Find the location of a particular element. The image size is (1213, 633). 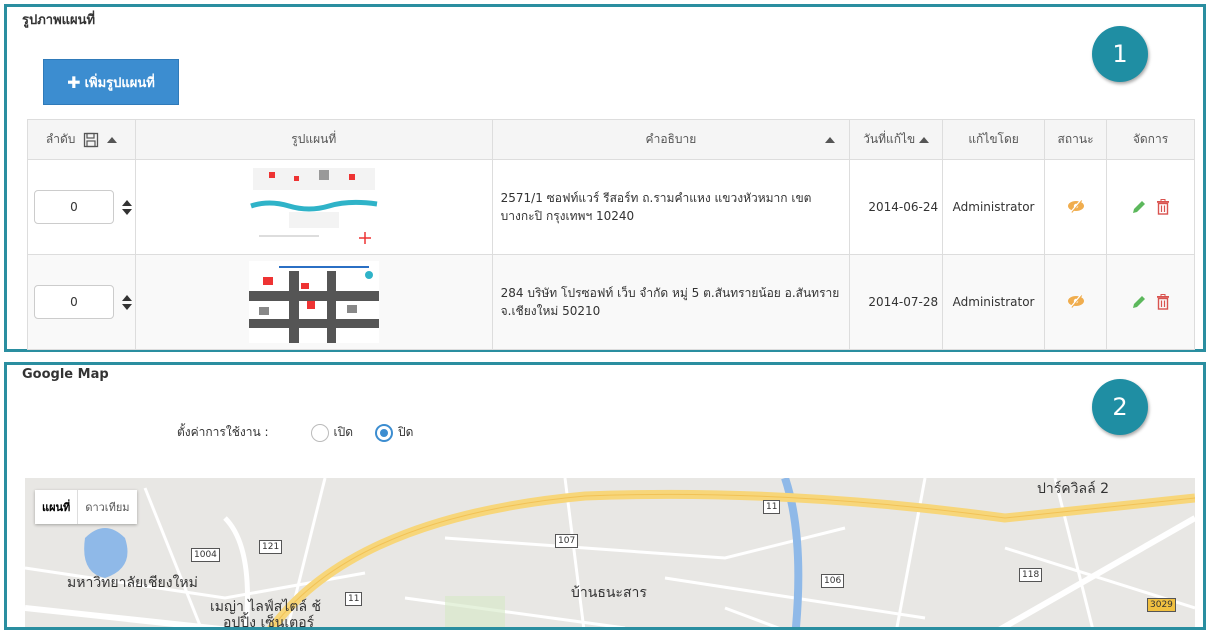

map-type-map: แผนที่ is located at coordinates (56, 507).